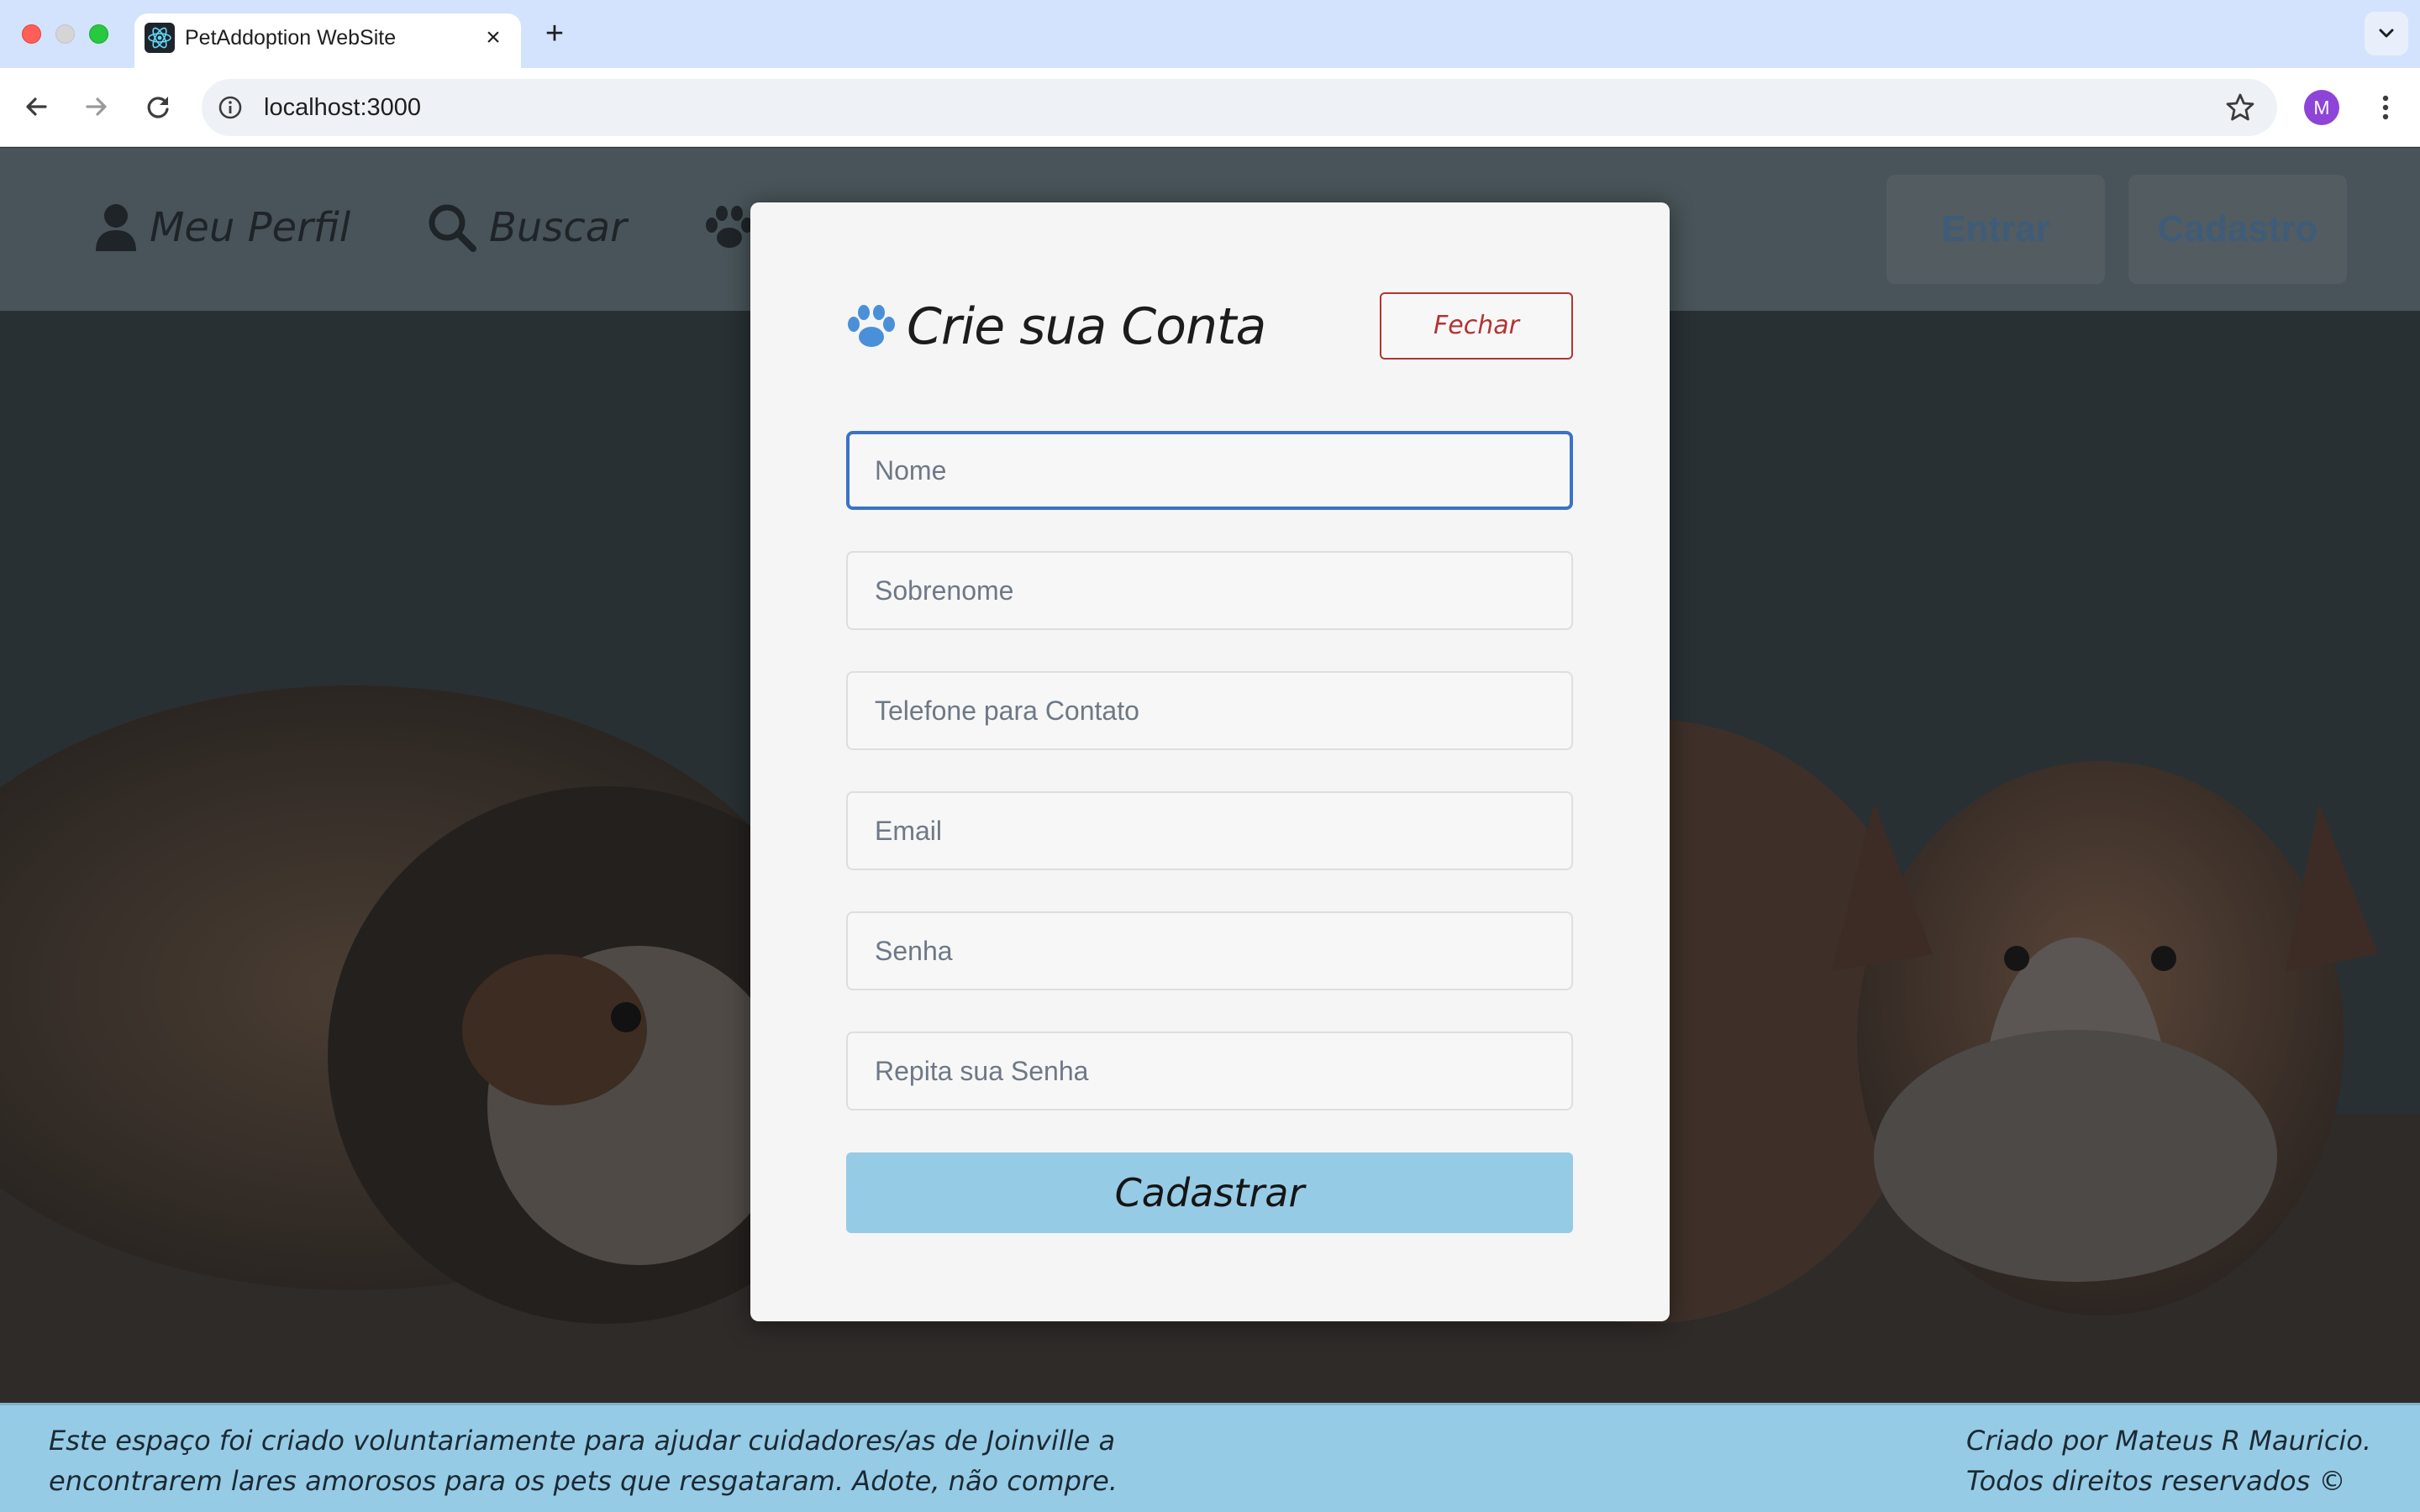  Describe the element at coordinates (98, 34) in the screenshot. I see `window-zoom-button` at that location.